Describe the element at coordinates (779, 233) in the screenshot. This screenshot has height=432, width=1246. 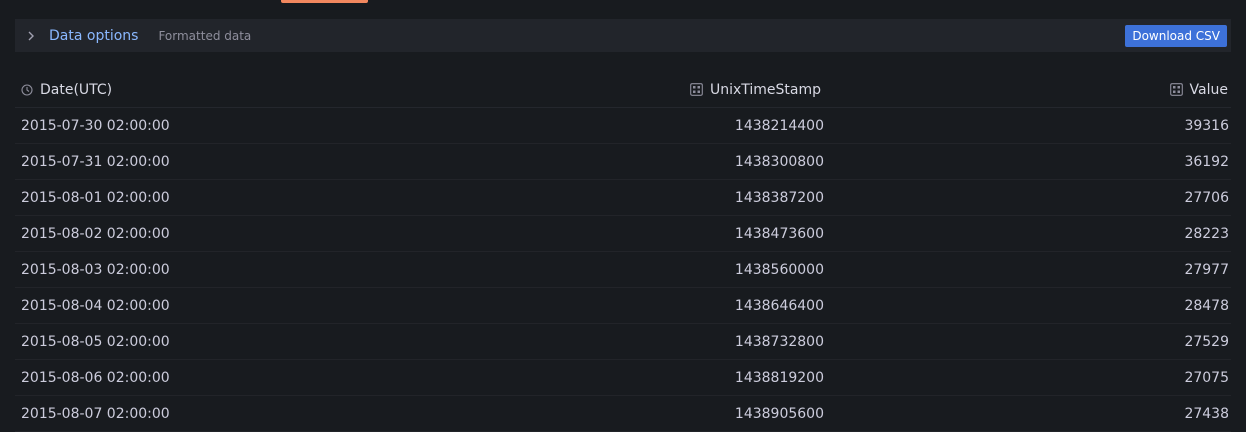
I see `cell-unixtimestamp: 1438473600` at that location.